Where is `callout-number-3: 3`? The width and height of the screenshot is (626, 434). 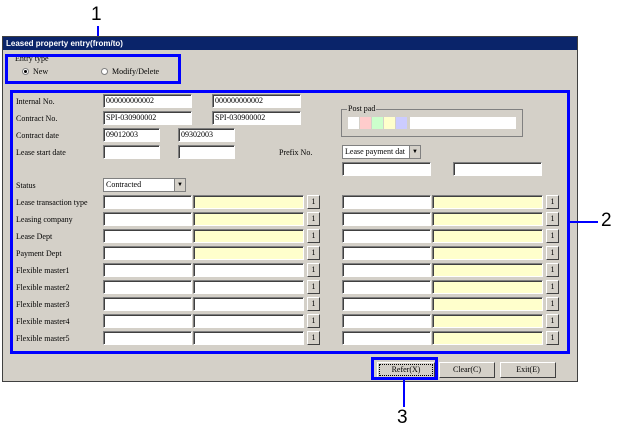 callout-number-3: 3 is located at coordinates (402, 417).